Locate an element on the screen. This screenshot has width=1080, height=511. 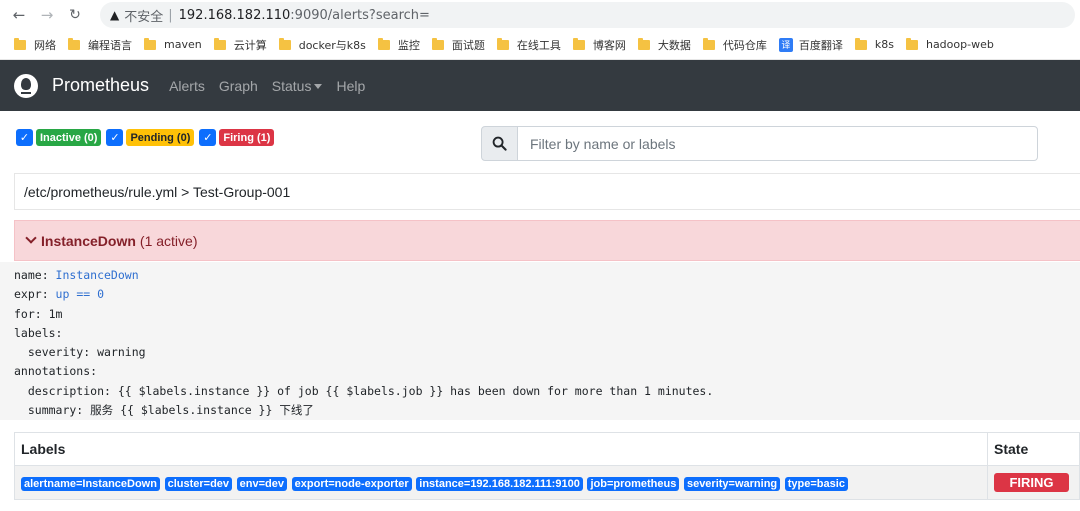
inactive-badge: Inactive (0) is located at coordinates (69, 137).